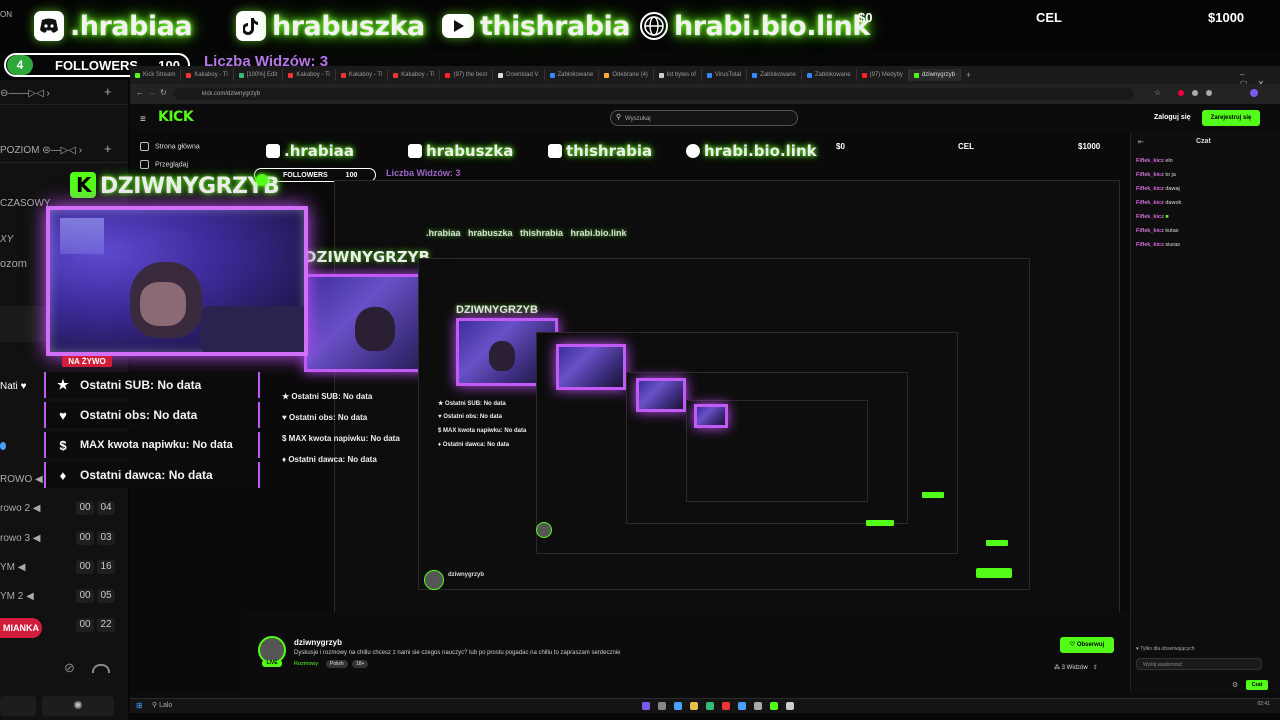 This screenshot has height=720, width=1280. I want to click on dock-row-czasowy: CZASOWY, so click(25, 203).